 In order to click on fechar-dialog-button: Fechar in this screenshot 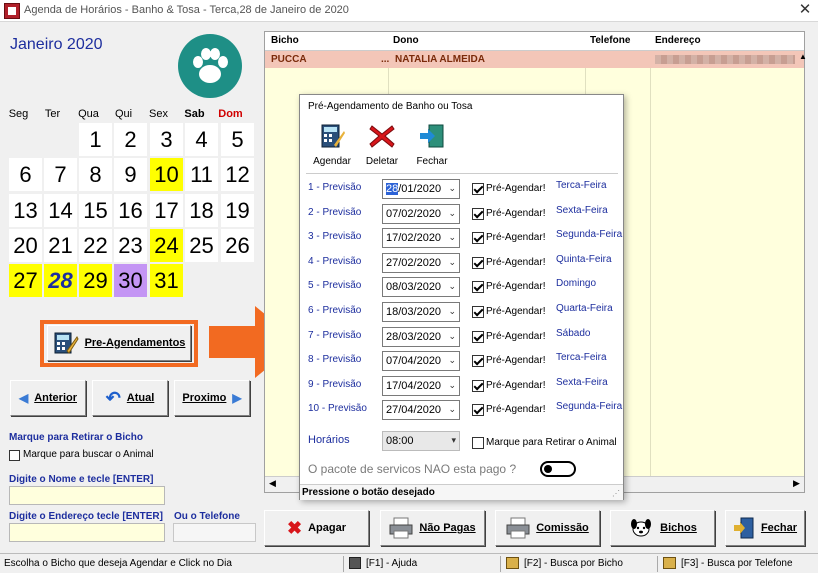, I will do `click(432, 145)`.